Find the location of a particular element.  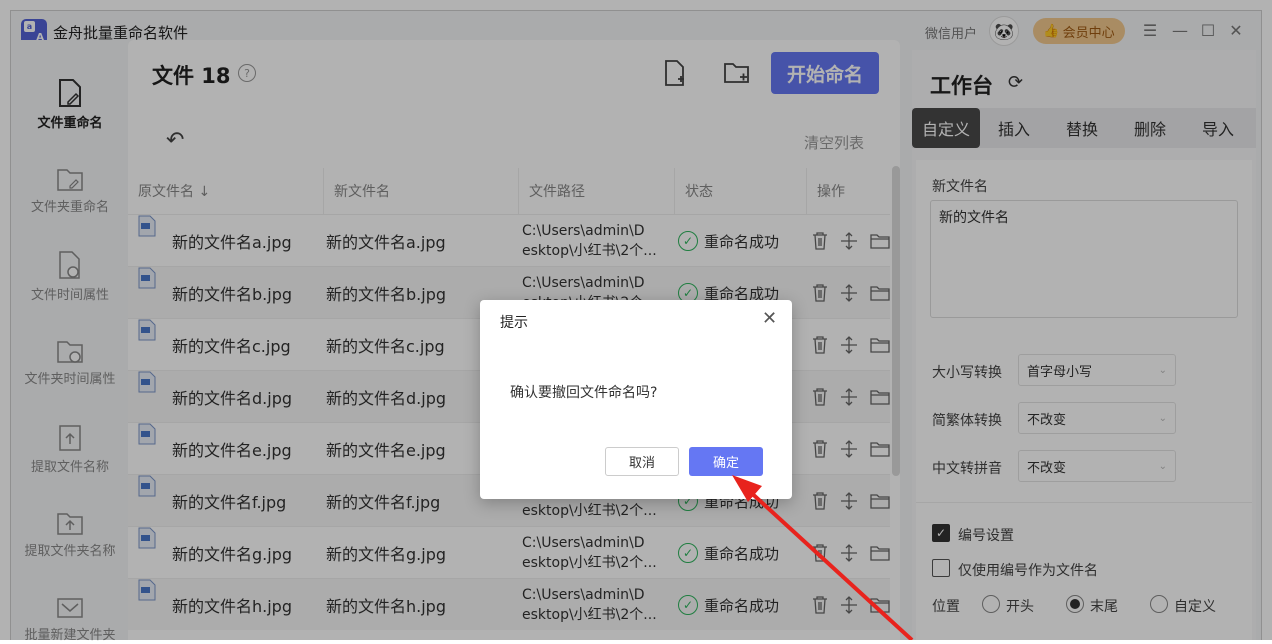

confirm-button: 确定 is located at coordinates (726, 461).